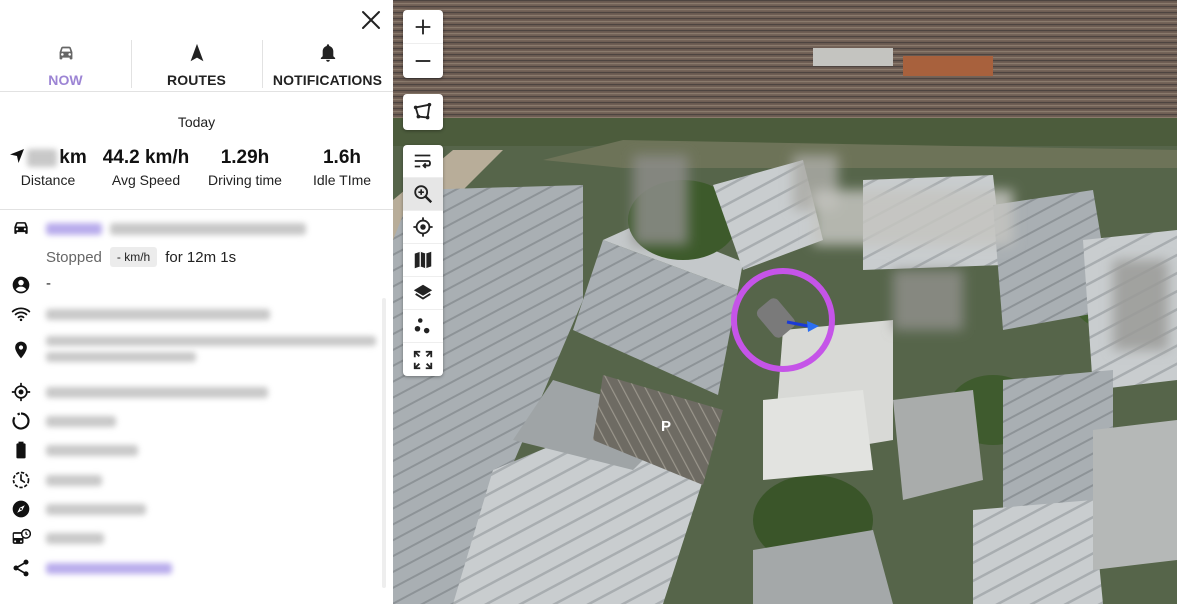  What do you see at coordinates (190, 568) in the screenshot?
I see `detail-row-share` at bounding box center [190, 568].